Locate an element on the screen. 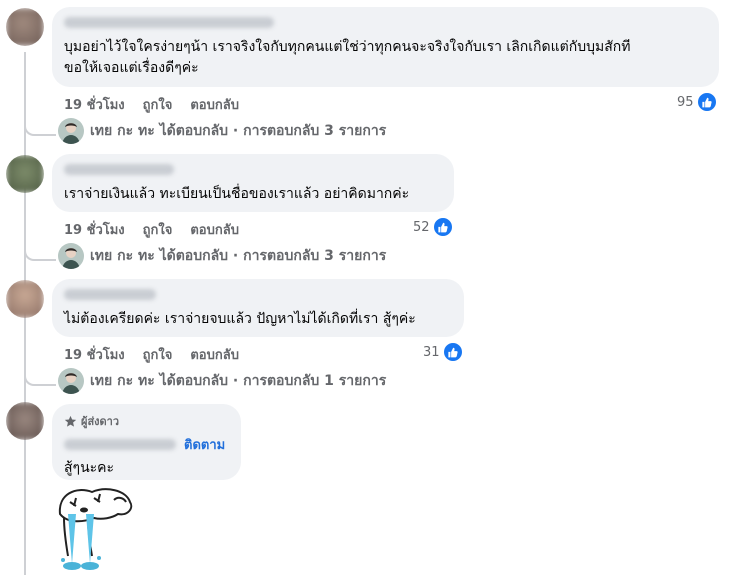  comment-text: ขอให้เจอแต่เรื่องดีๆค่ะ is located at coordinates (131, 68).